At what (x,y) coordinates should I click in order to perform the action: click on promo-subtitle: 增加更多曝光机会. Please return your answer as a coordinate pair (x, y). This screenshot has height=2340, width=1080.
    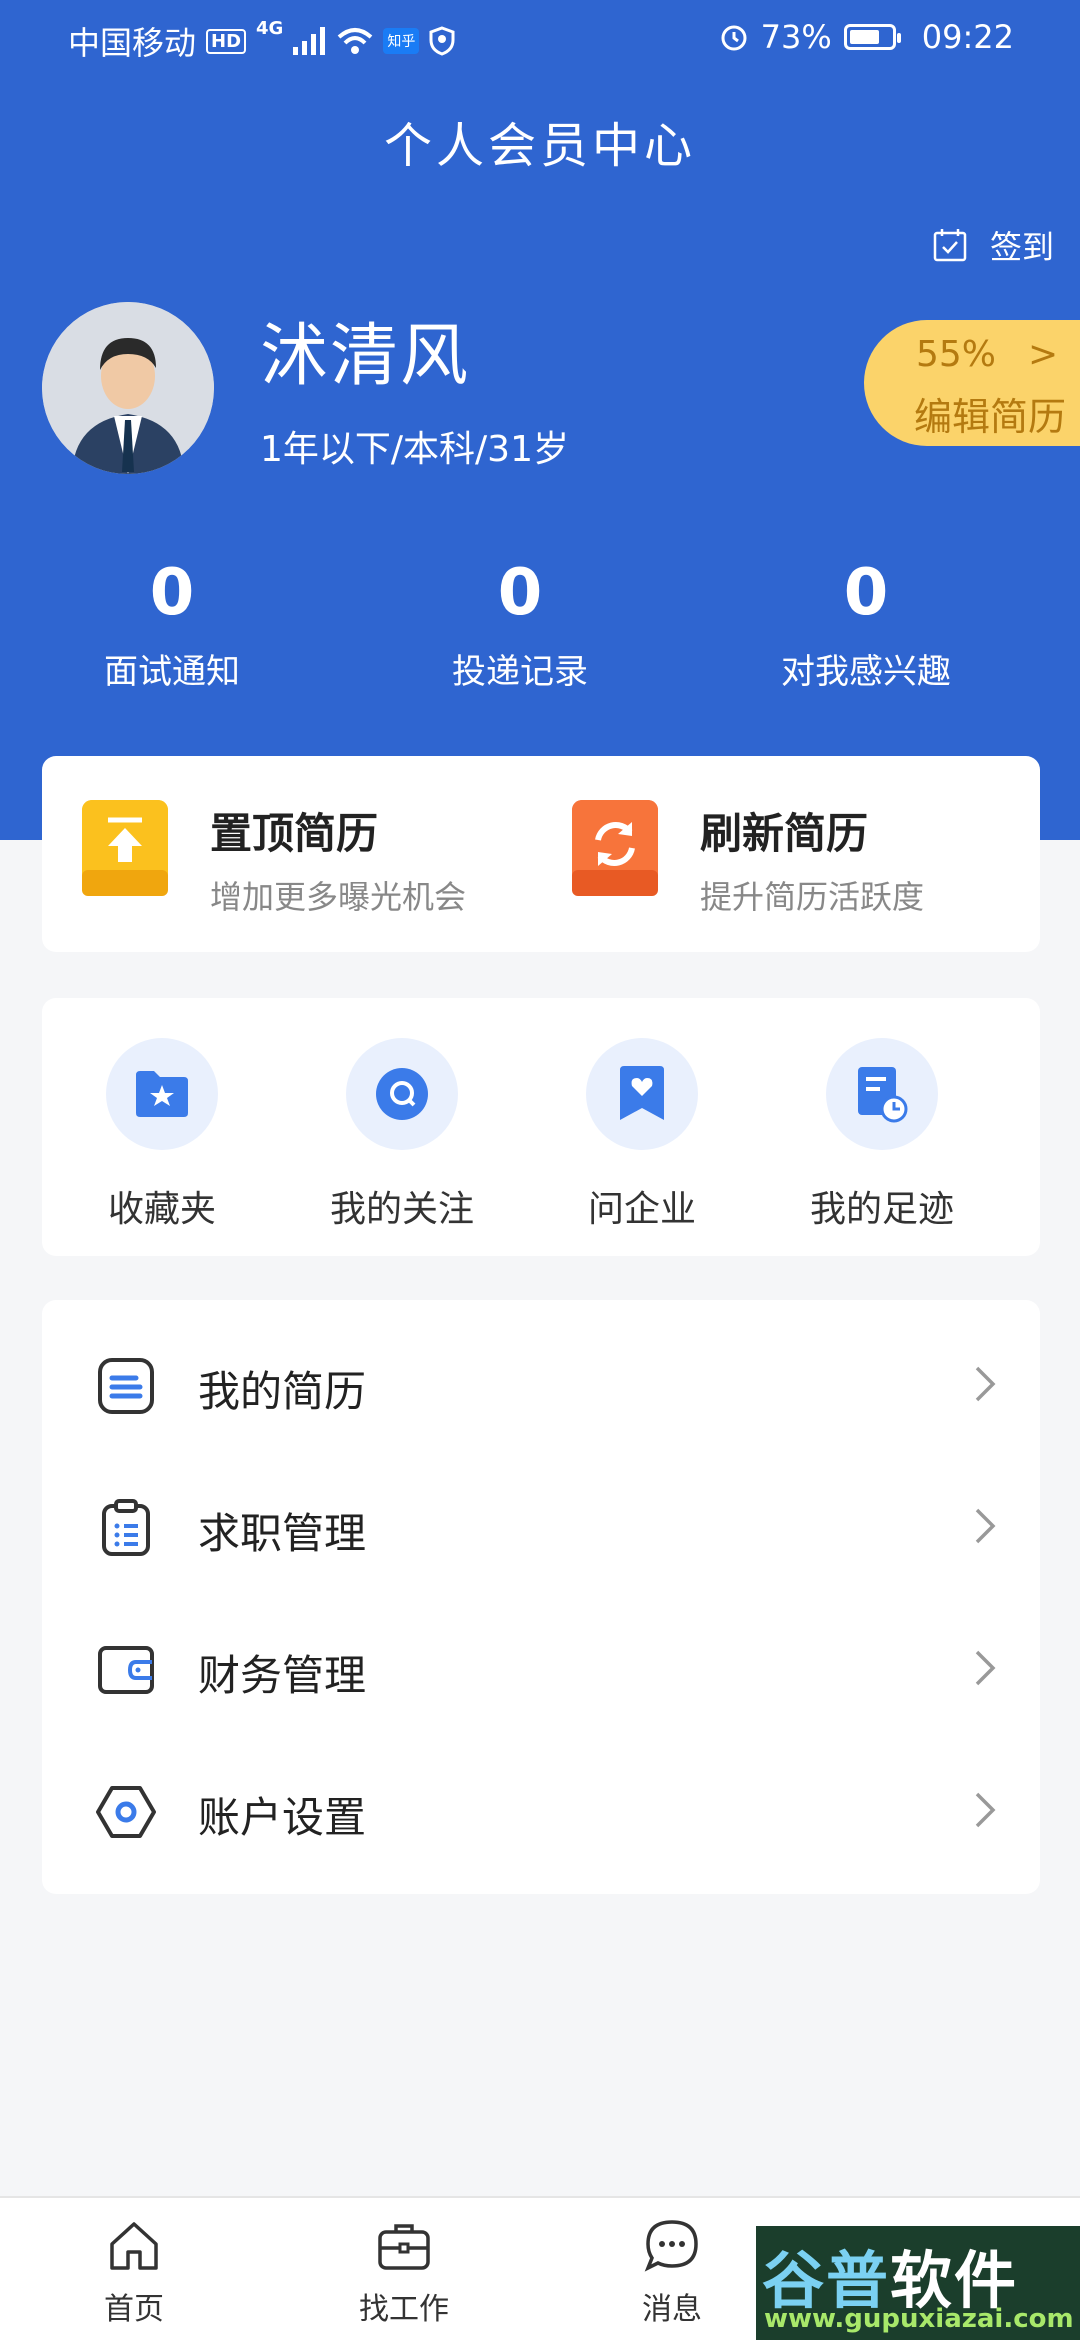
    Looking at the image, I should click on (338, 897).